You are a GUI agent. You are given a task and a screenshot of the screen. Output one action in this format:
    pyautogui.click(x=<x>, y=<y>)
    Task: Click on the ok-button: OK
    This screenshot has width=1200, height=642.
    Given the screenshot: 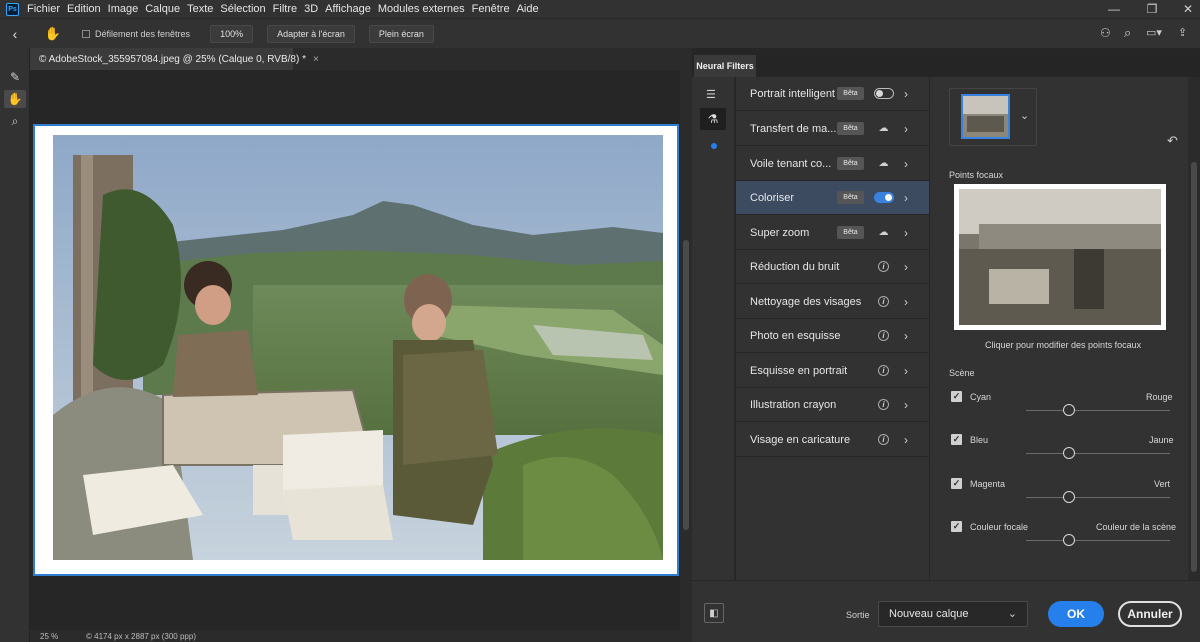 What is the action you would take?
    pyautogui.click(x=1076, y=614)
    